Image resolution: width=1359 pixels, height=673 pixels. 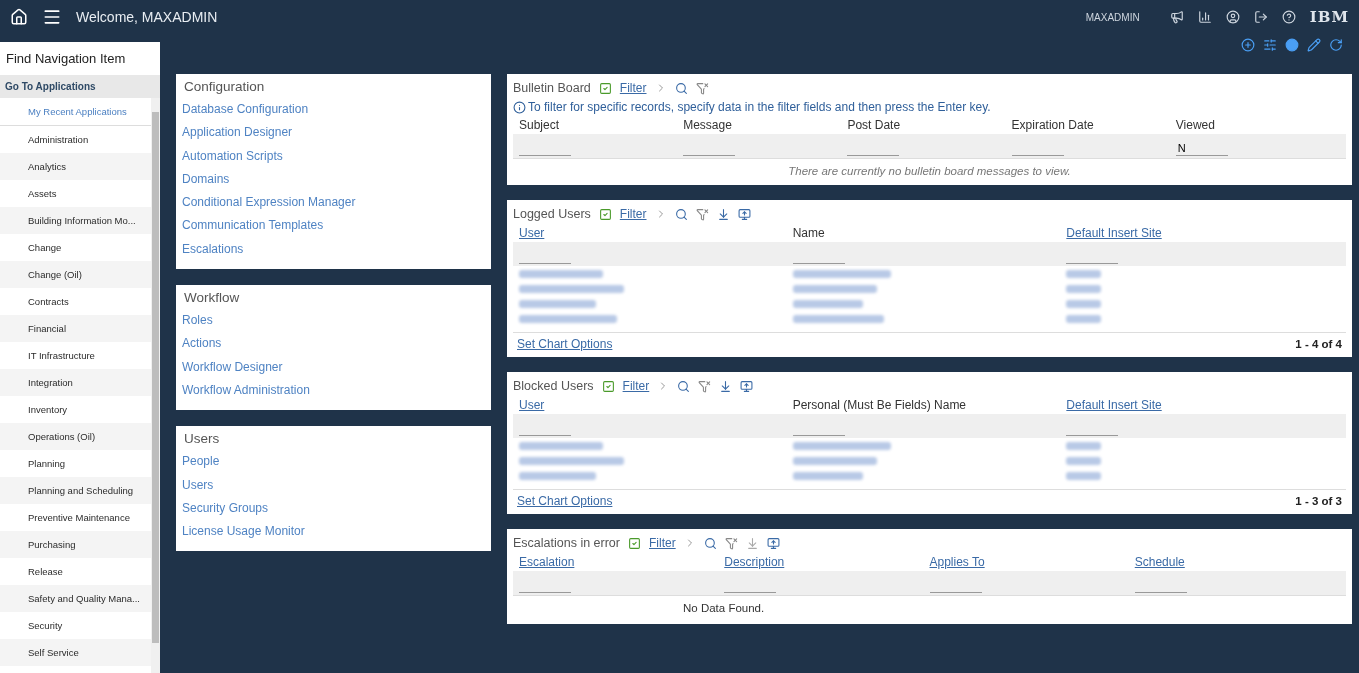 What do you see at coordinates (553, 386) in the screenshot?
I see `panel-title: Blocked Users` at bounding box center [553, 386].